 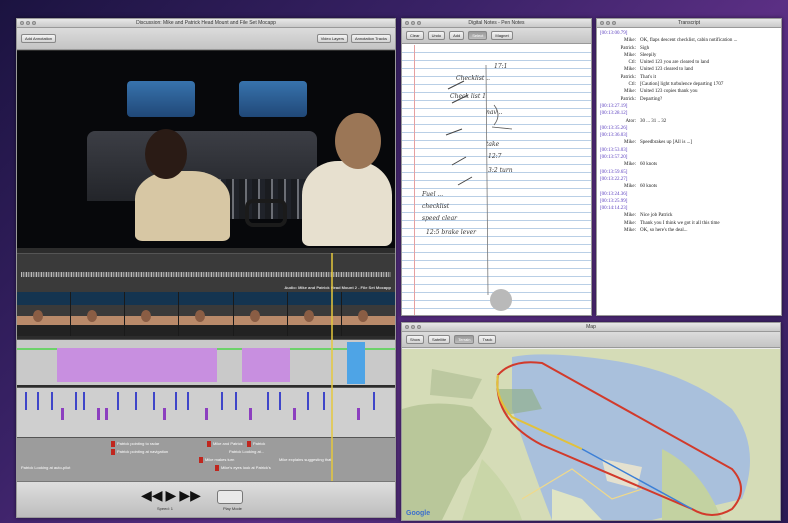 I want to click on transcript-row: [00:13:36.03], so click(x=689, y=135).